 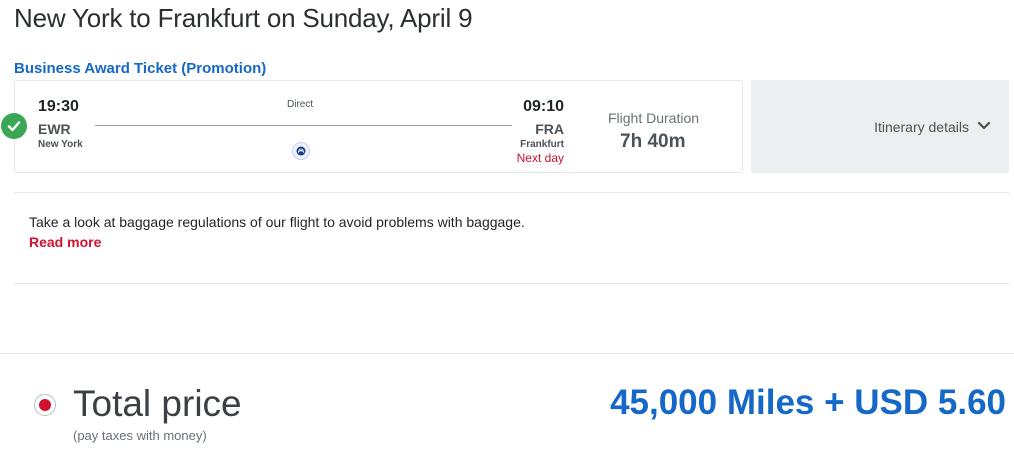 I want to click on ticket-type-label: Business Award Ticket (Promotion), so click(x=140, y=68).